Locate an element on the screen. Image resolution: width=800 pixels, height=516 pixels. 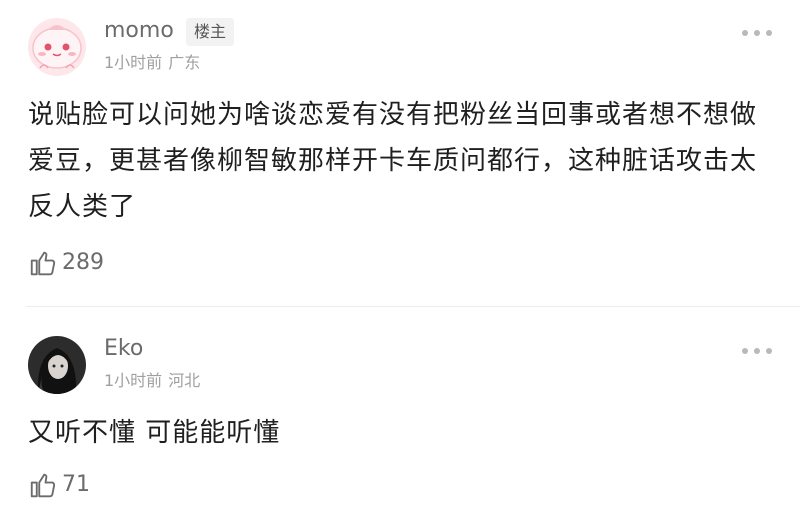
comment-meta: 1小时前 河北 is located at coordinates (152, 381).